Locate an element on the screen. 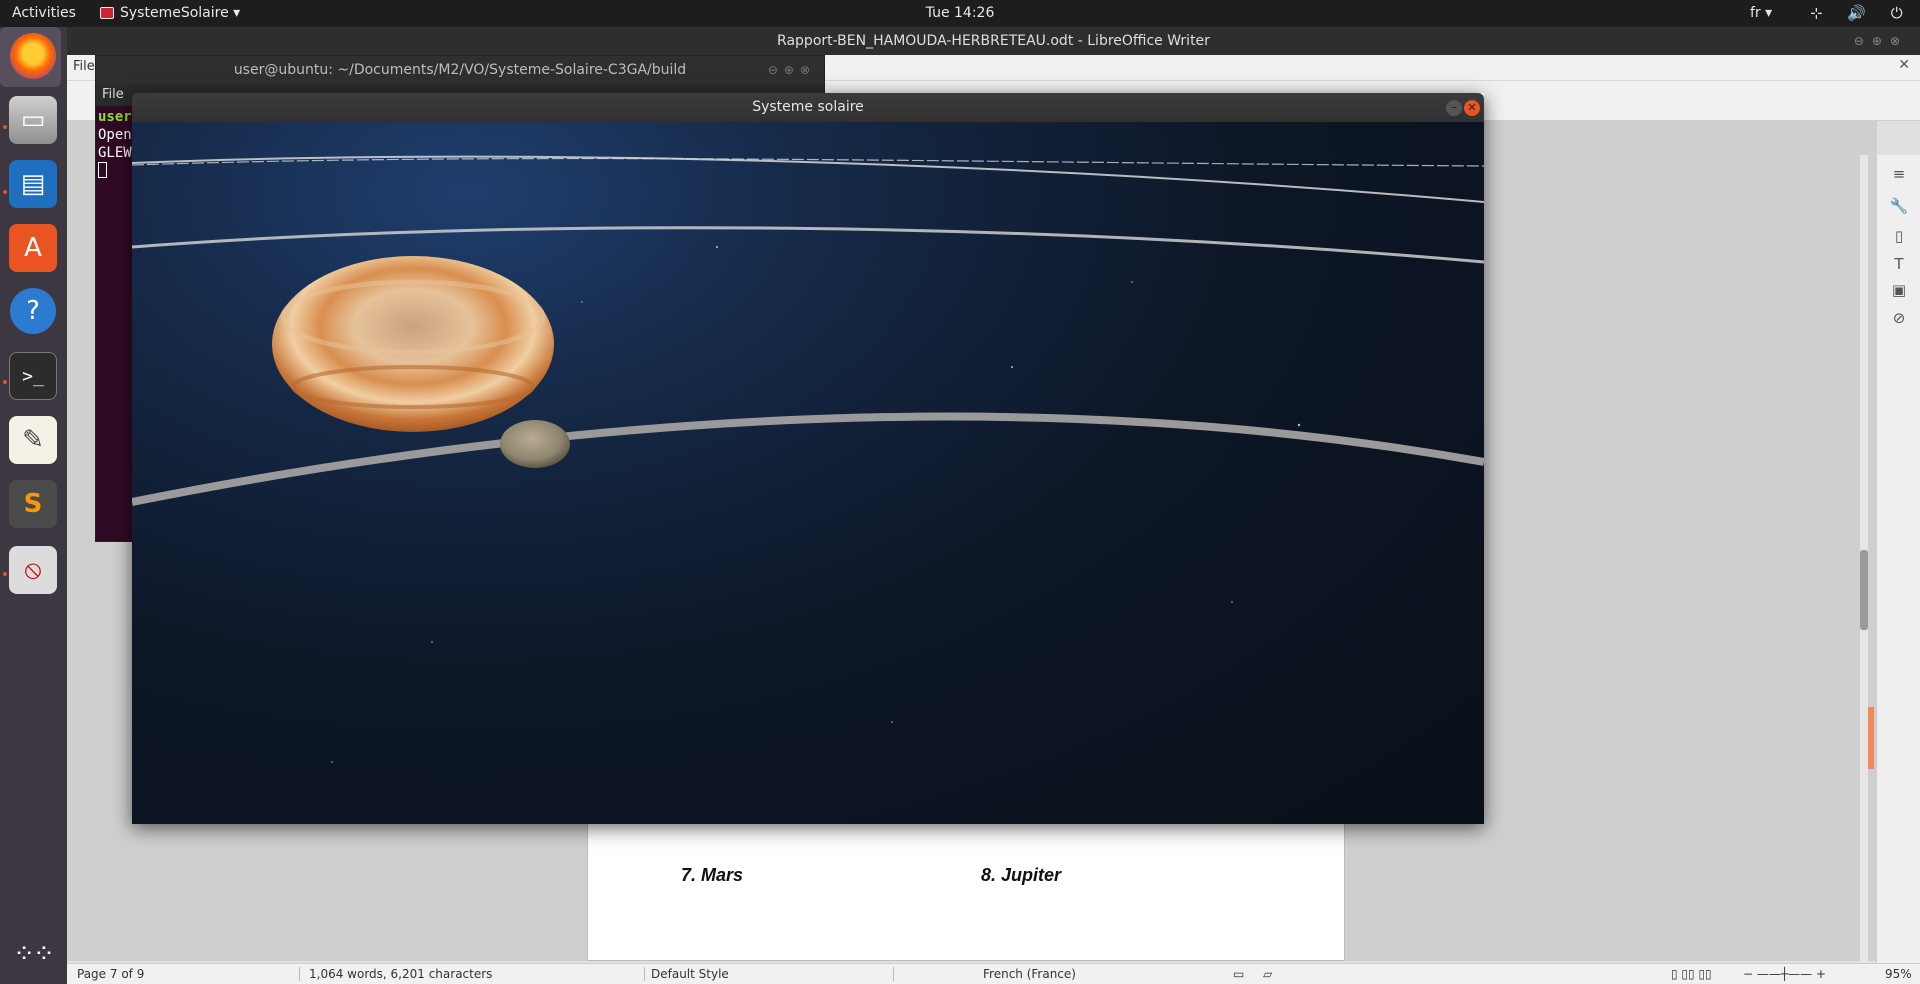 This screenshot has width=1920, height=984. close-button: ✕ is located at coordinates (1472, 108).